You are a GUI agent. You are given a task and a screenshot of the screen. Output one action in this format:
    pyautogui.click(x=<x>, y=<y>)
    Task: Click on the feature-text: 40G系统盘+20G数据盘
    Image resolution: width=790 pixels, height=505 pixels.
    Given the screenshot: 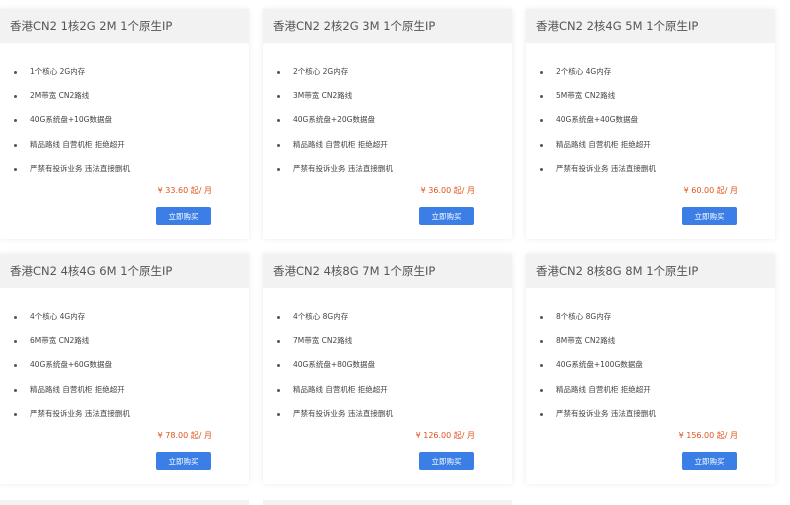 What is the action you would take?
    pyautogui.click(x=334, y=120)
    